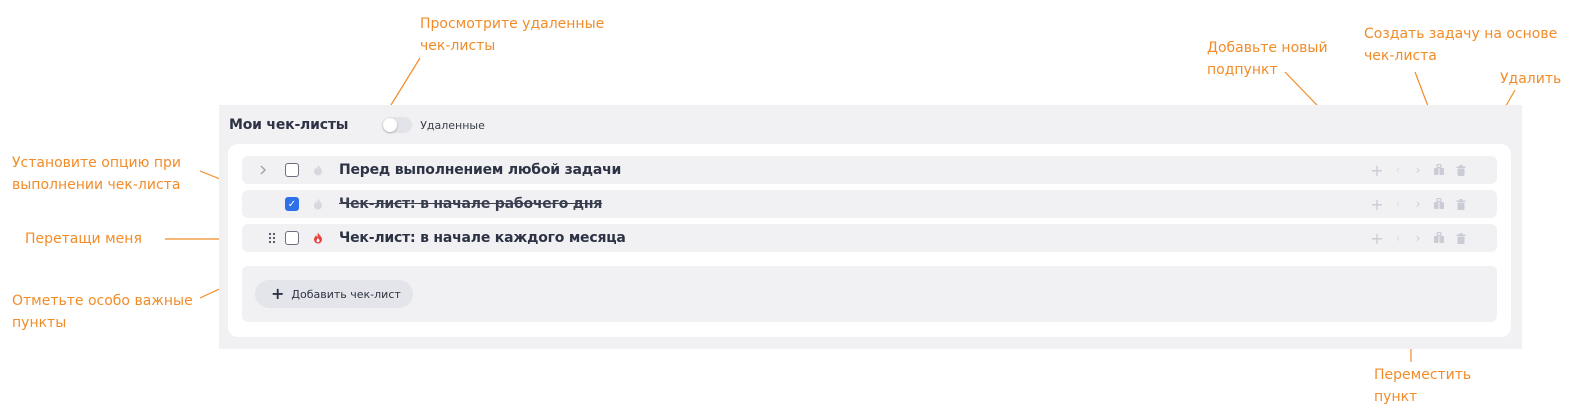  I want to click on deleted-toggle, so click(397, 125).